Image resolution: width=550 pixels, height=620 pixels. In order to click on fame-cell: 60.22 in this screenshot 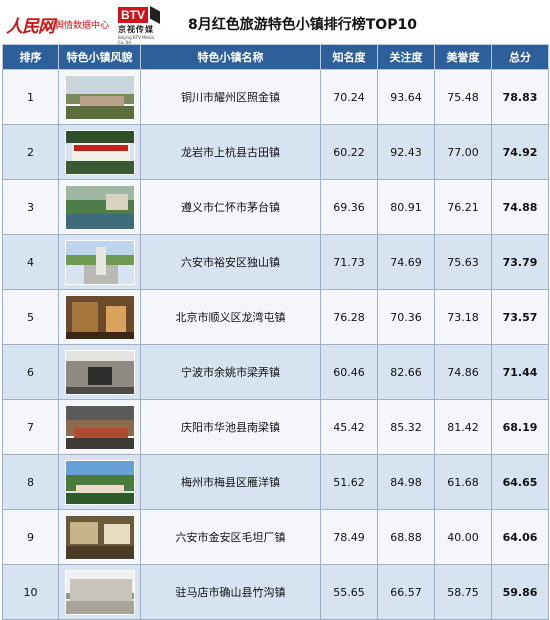, I will do `click(349, 152)`.